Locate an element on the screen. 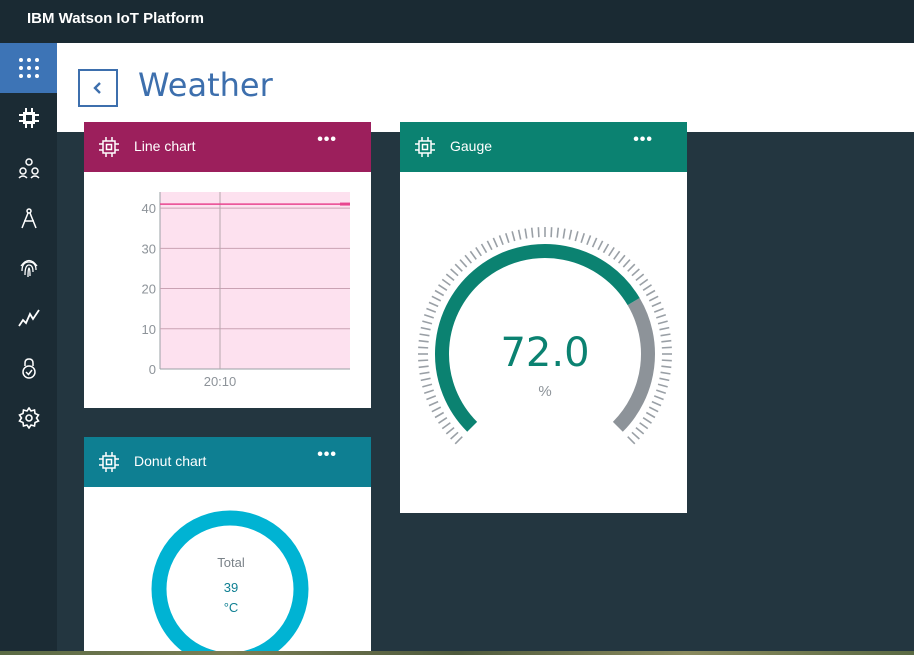 This screenshot has width=914, height=655. lock-icon is located at coordinates (28, 368).